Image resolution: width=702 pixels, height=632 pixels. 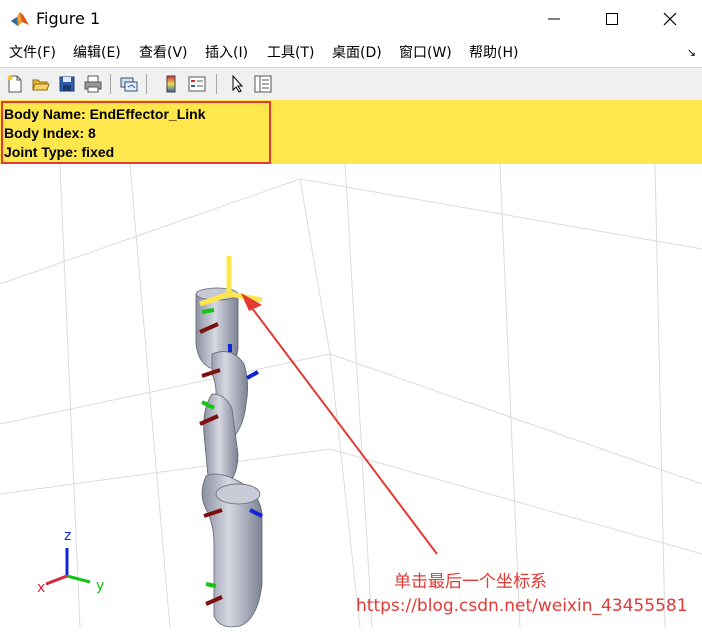 I want to click on triad-y-label: y, so click(x=100, y=586).